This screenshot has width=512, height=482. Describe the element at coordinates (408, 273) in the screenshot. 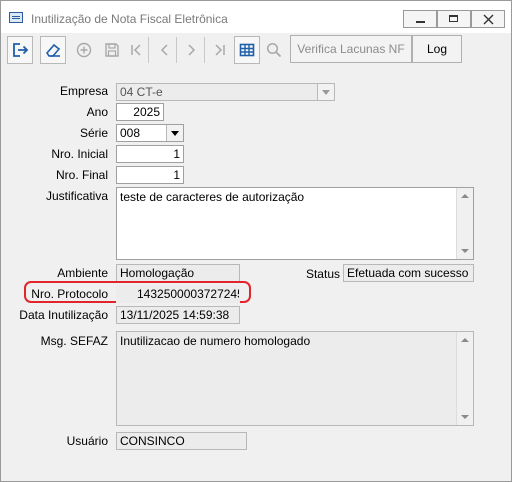

I see `status-field: Efetuada com sucesso` at that location.